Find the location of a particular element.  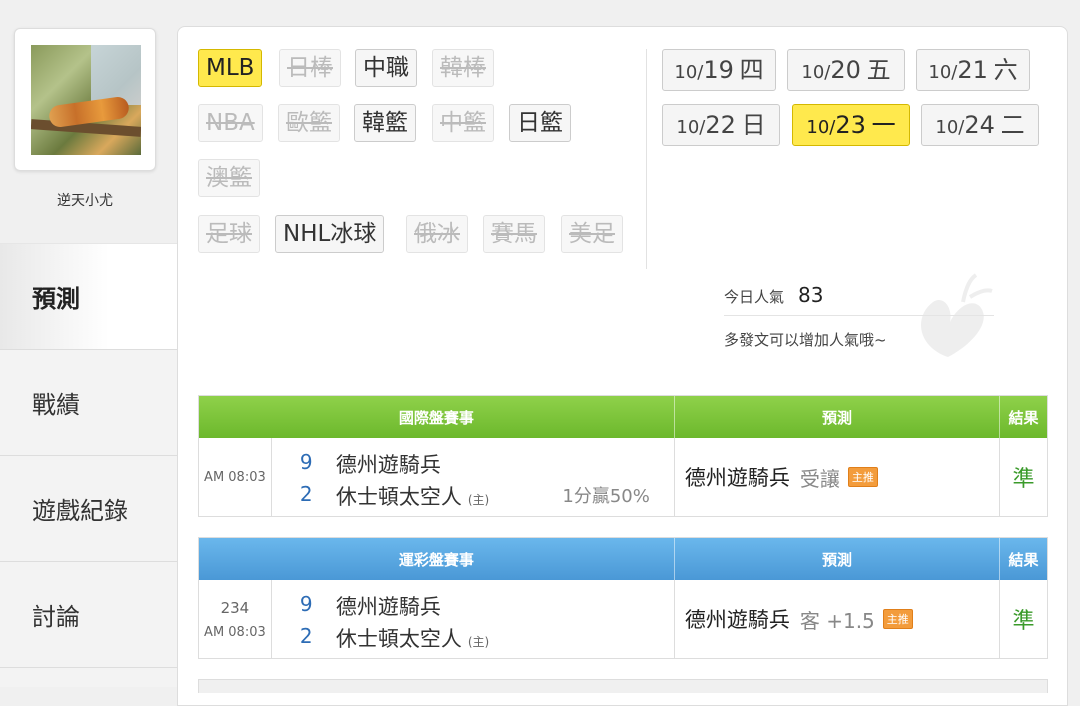

profile-card is located at coordinates (85, 99).